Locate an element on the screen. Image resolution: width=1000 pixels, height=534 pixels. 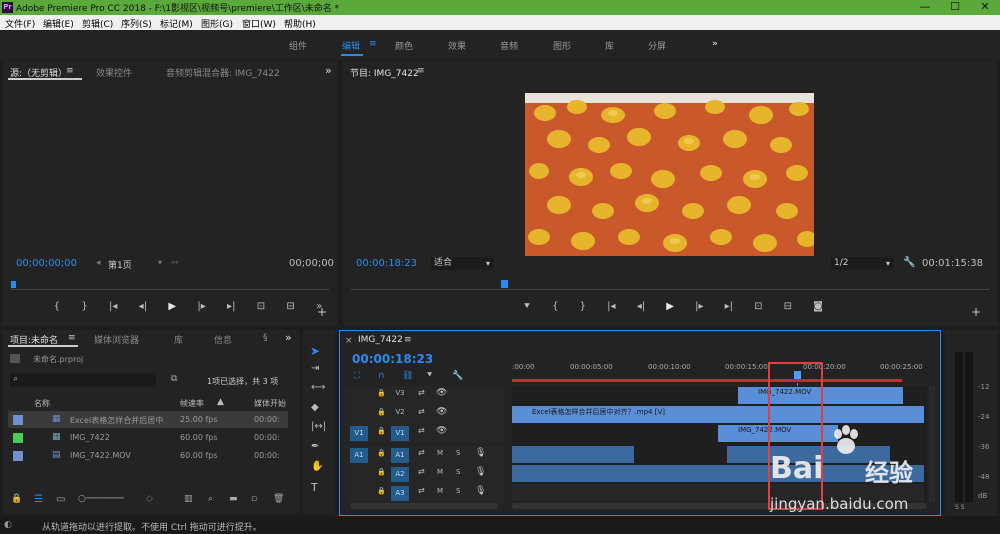
project-item-row: ▦ IMG_7422 60.00 fps 00:00: is located at coordinates (148, 437).